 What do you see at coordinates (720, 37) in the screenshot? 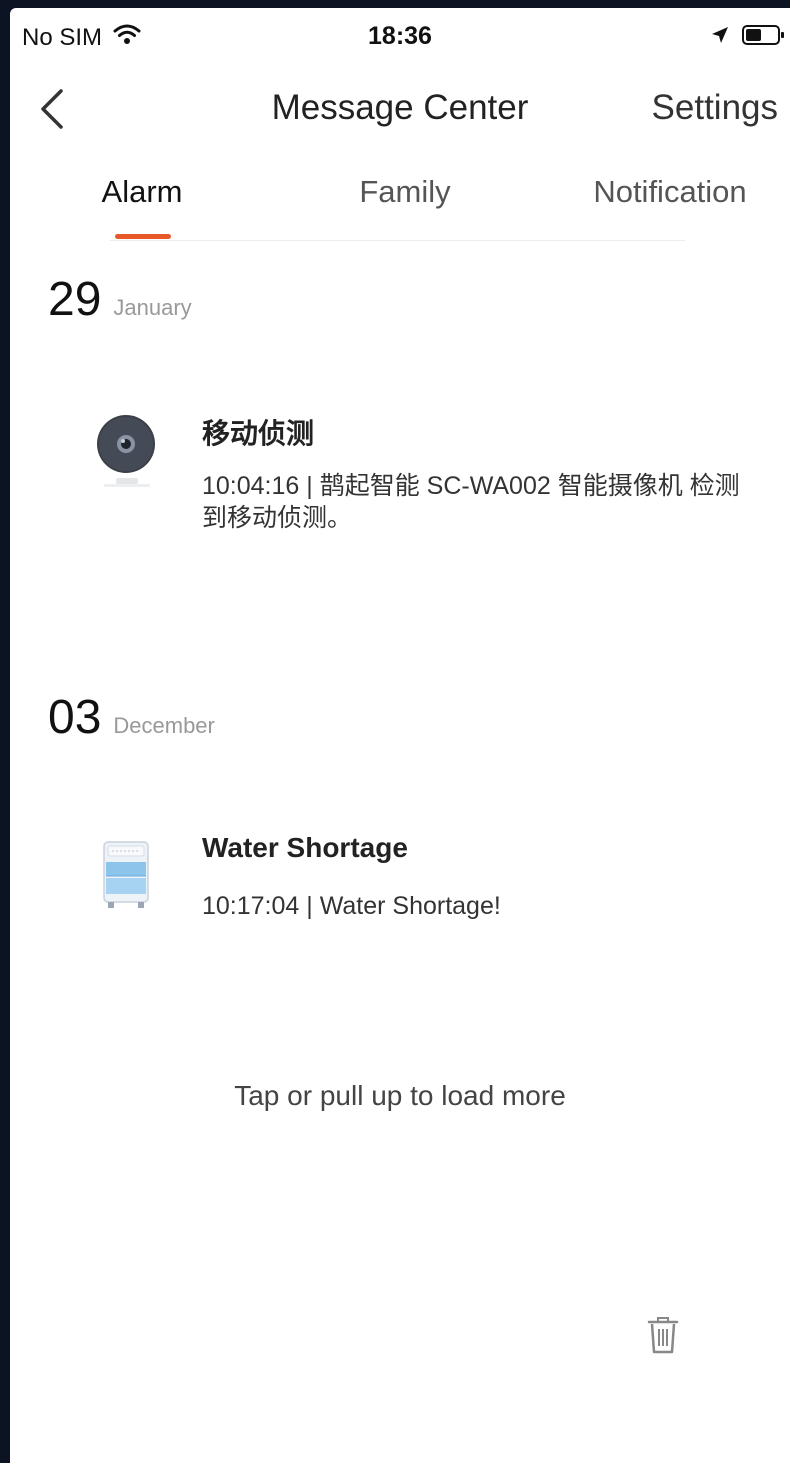
I see `location-icon` at bounding box center [720, 37].